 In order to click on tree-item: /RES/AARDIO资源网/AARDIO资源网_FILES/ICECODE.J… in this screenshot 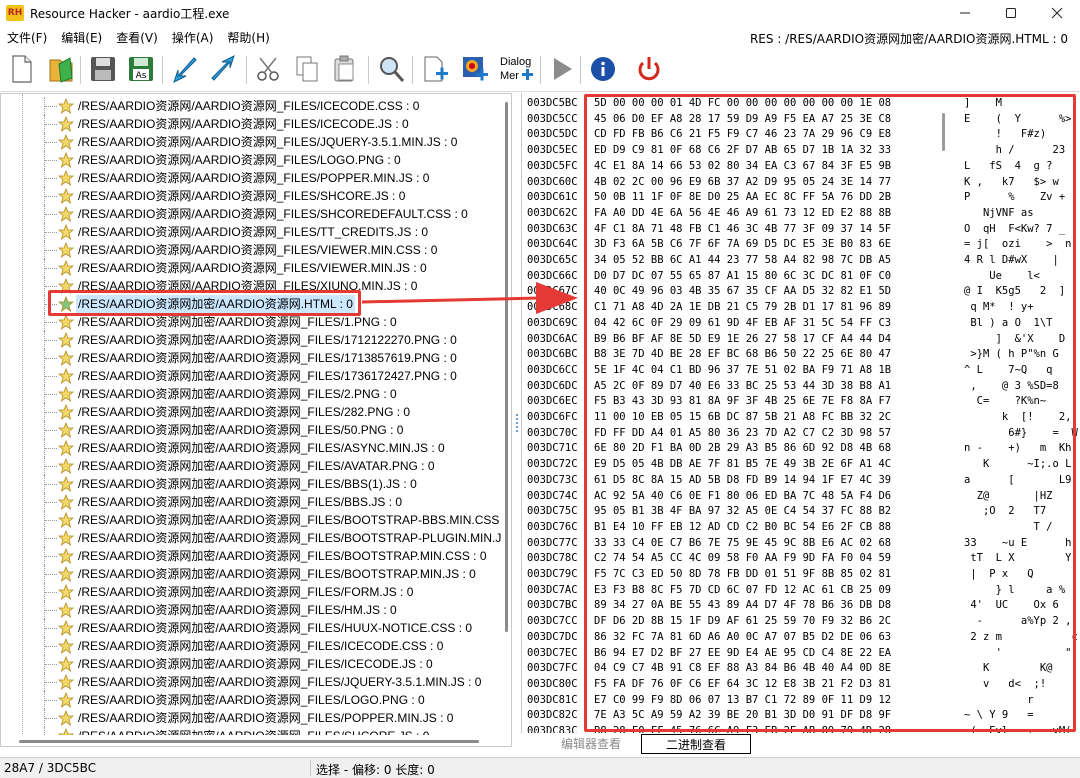, I will do `click(250, 124)`.